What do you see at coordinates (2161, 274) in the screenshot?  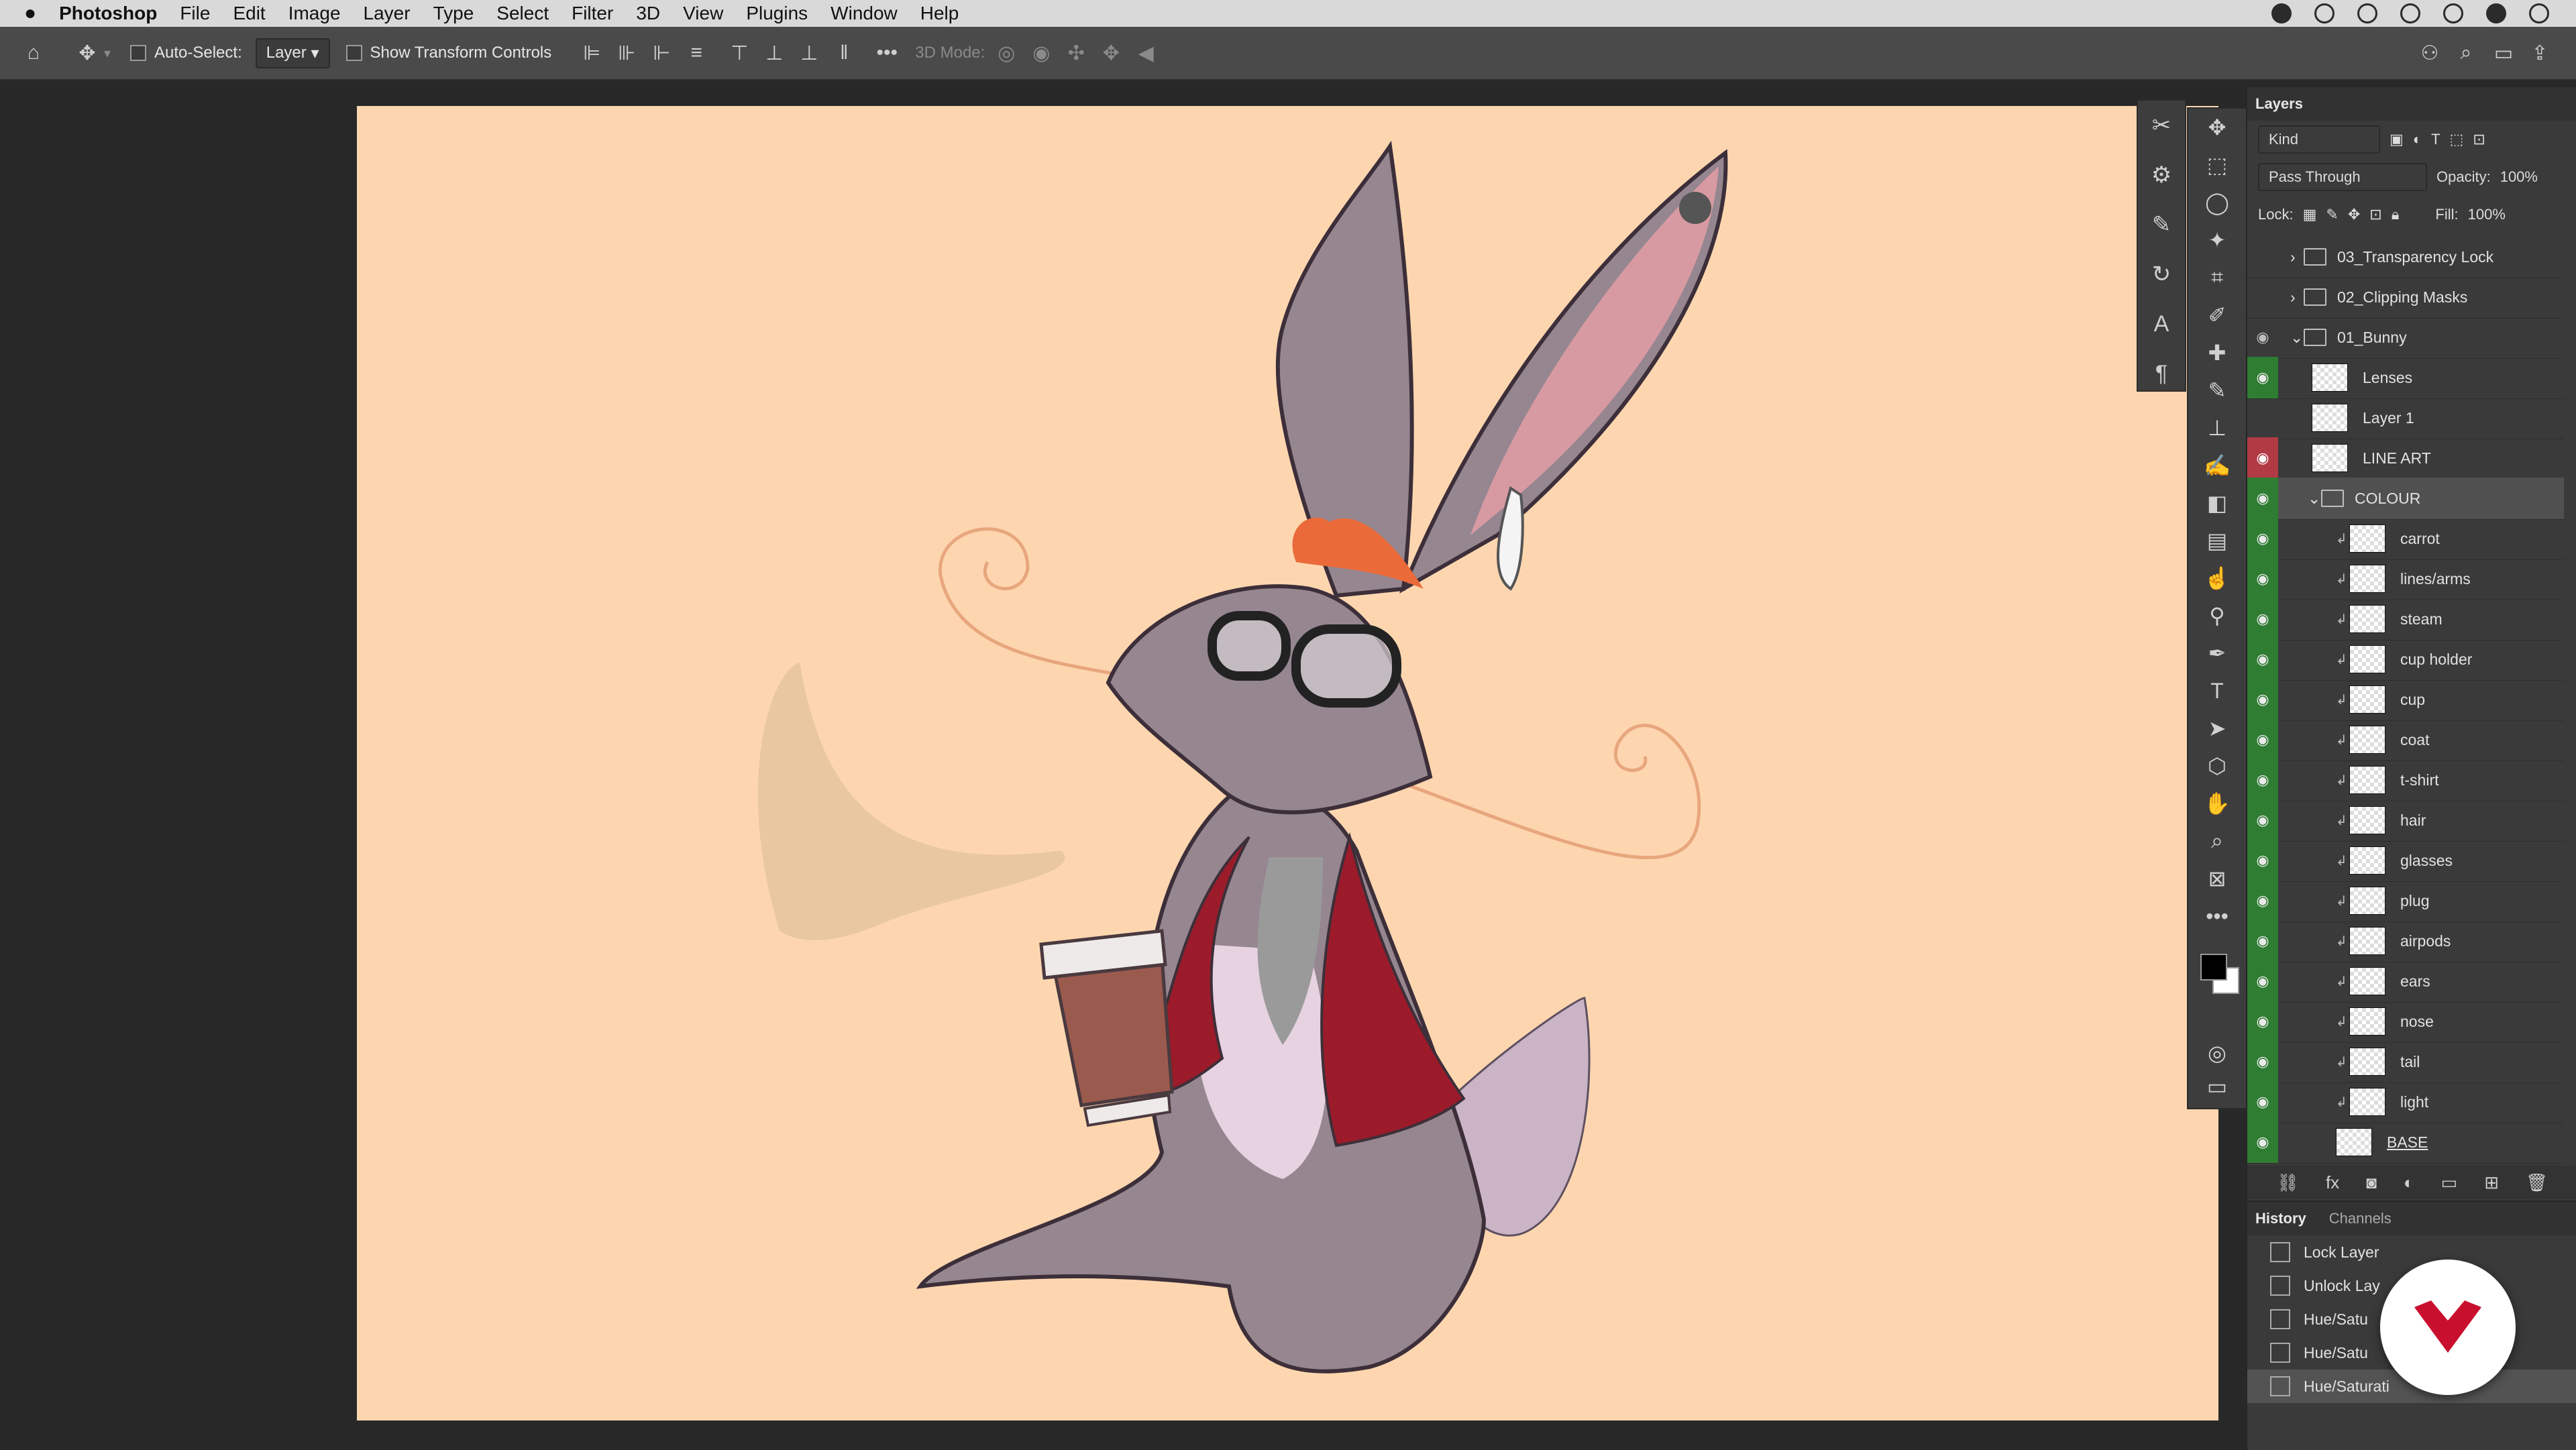 I see `rotate-icon: ↻` at bounding box center [2161, 274].